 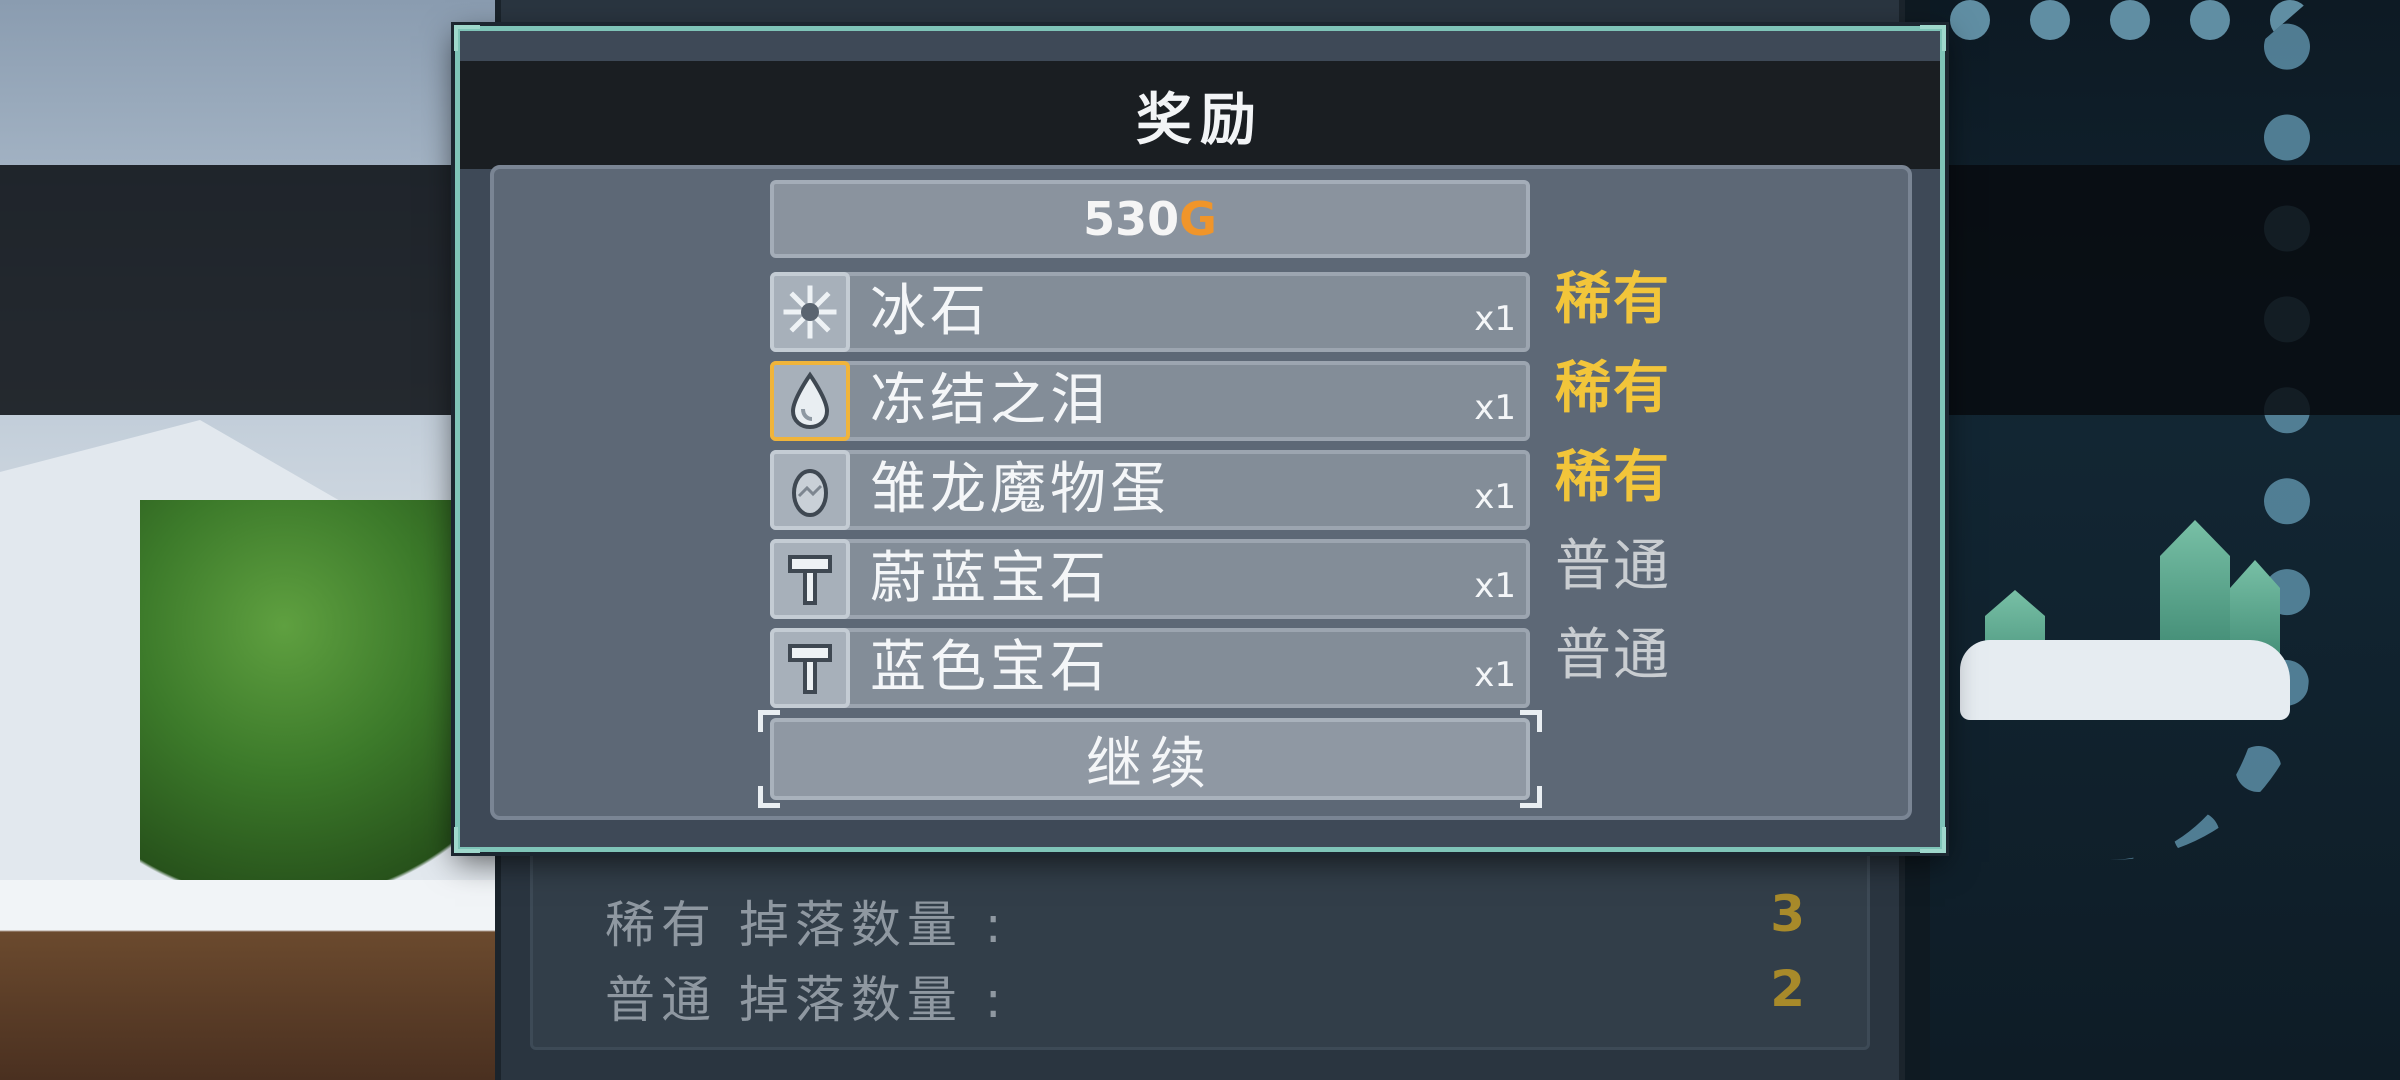 What do you see at coordinates (1787, 914) in the screenshot?
I see `stat-value: 3` at bounding box center [1787, 914].